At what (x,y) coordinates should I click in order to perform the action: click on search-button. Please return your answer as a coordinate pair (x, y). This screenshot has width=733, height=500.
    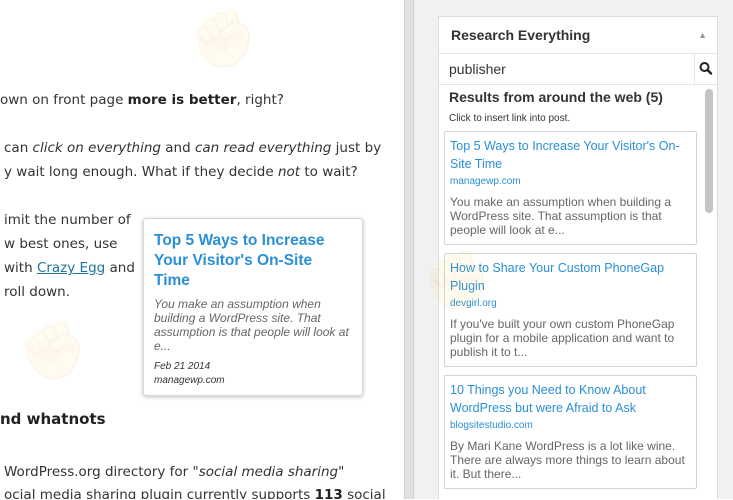
    Looking at the image, I should click on (705, 69).